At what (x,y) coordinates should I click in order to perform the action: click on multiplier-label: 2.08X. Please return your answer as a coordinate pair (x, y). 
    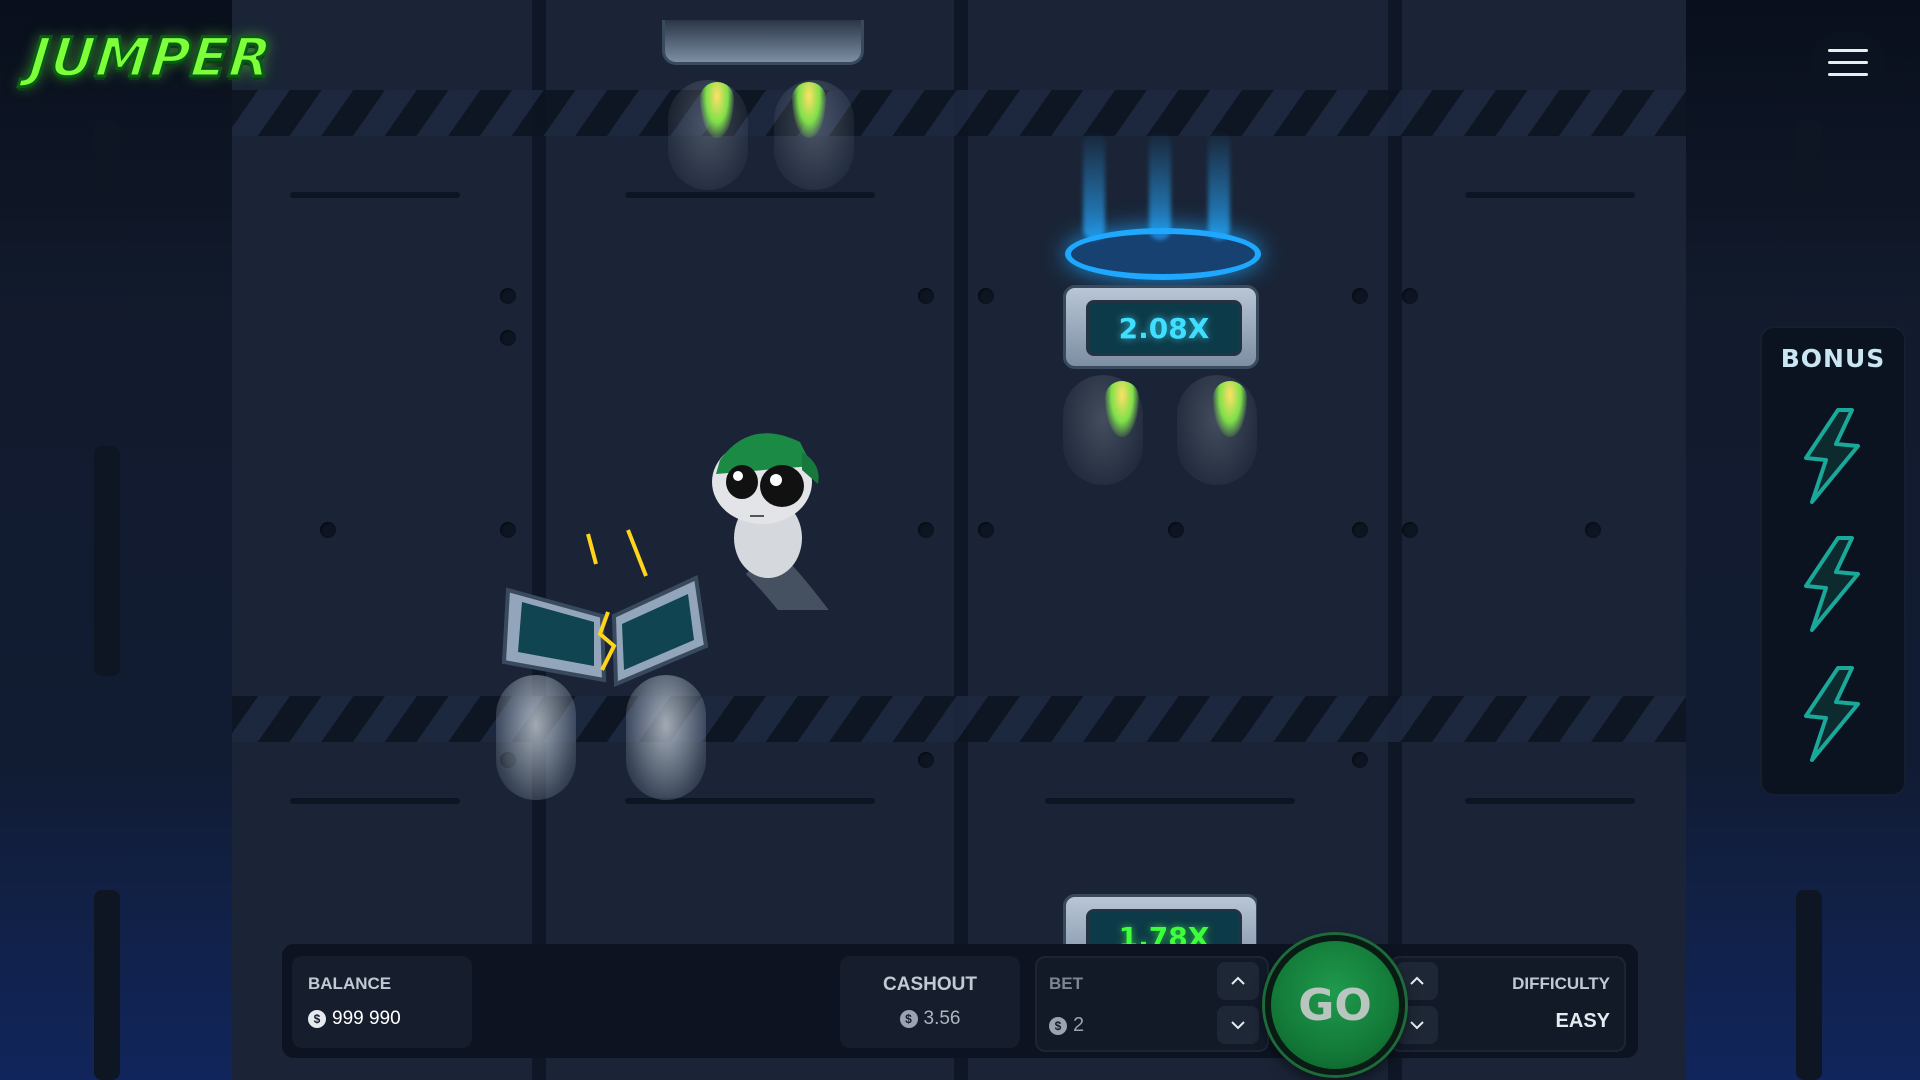
    Looking at the image, I should click on (1164, 328).